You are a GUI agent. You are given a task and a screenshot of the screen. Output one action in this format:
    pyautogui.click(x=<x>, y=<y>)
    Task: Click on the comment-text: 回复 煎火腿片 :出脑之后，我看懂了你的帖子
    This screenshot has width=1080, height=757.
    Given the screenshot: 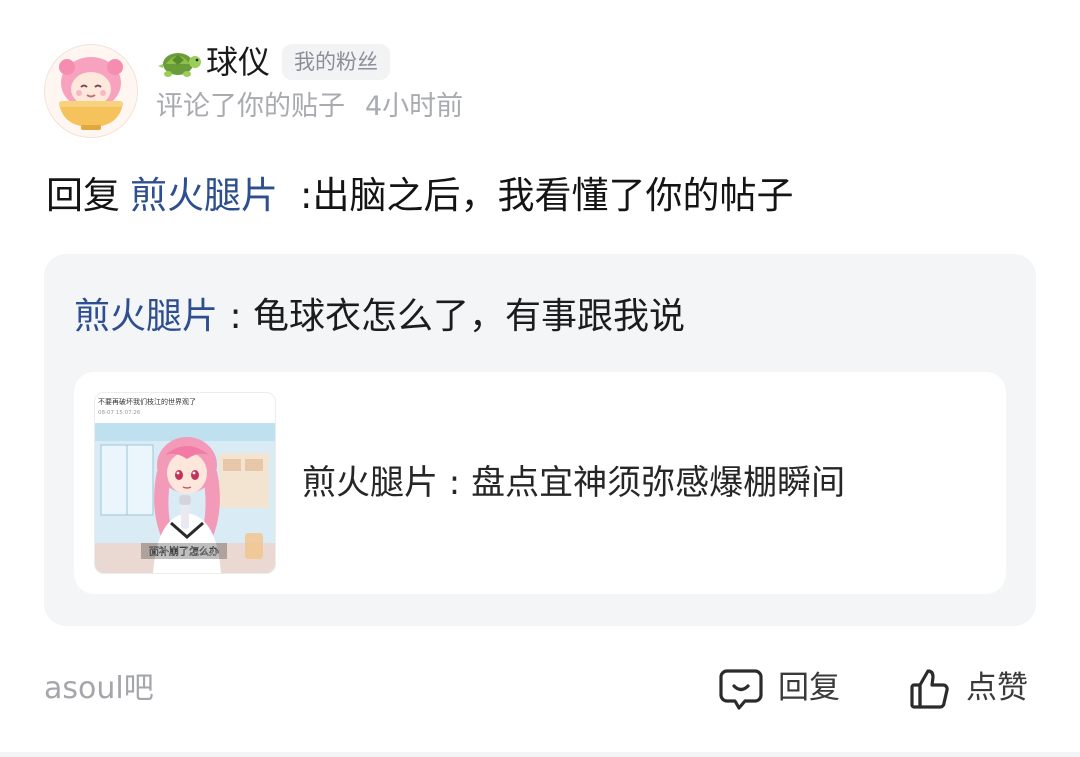 What is the action you would take?
    pyautogui.click(x=419, y=196)
    